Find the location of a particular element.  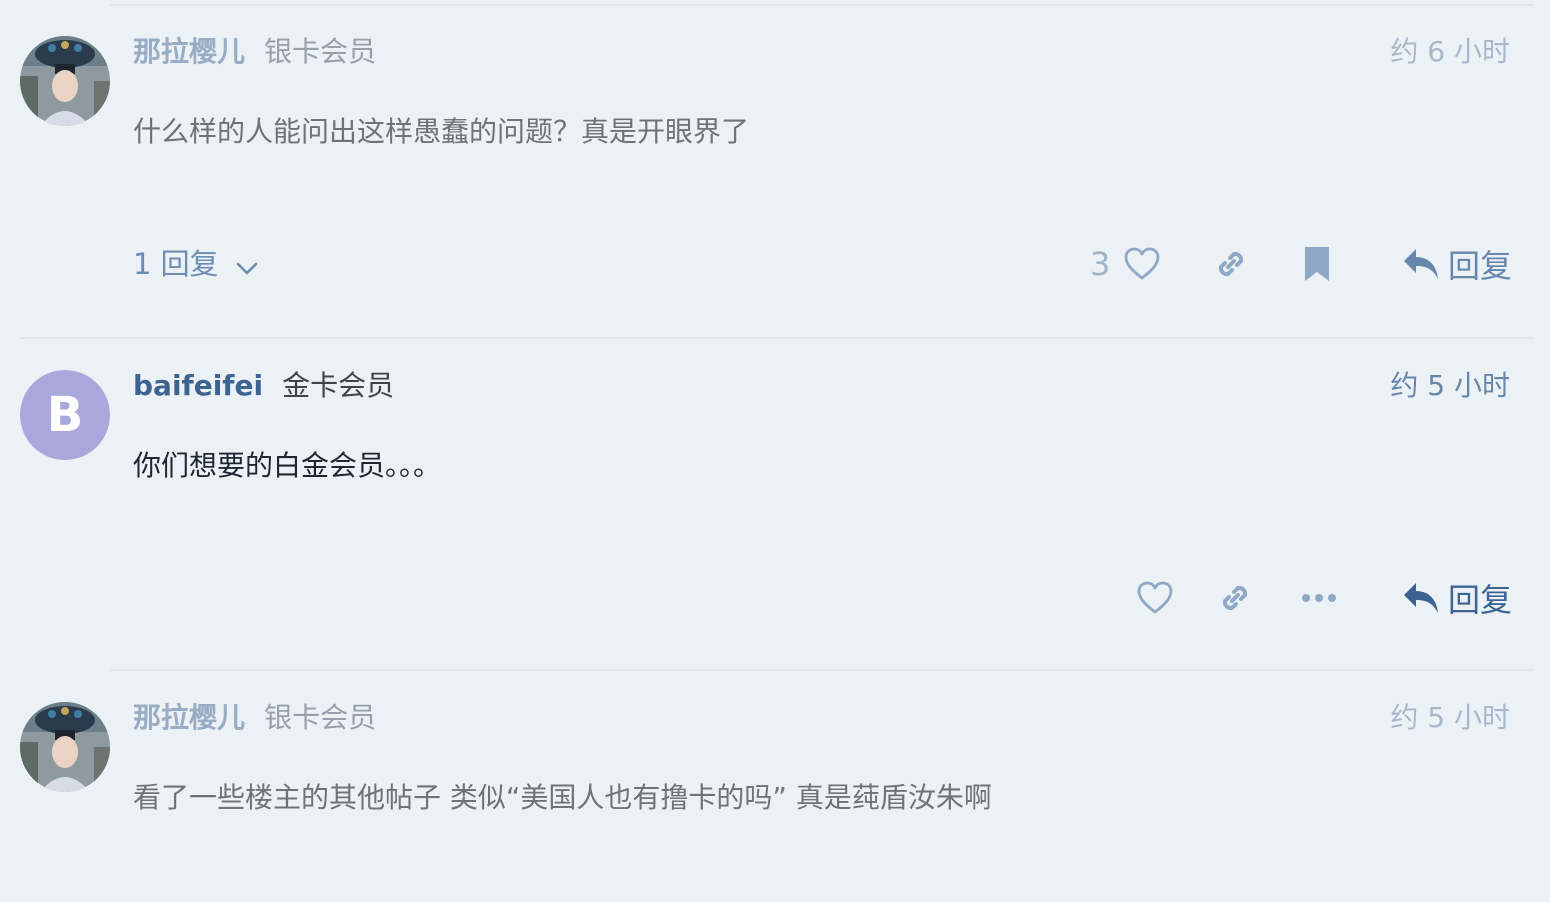

post-content: 看了一些楼主的其他帖子 类似“美国人也有撸卡的吗” 真是莼盾汝朱啊 is located at coordinates (562, 797).